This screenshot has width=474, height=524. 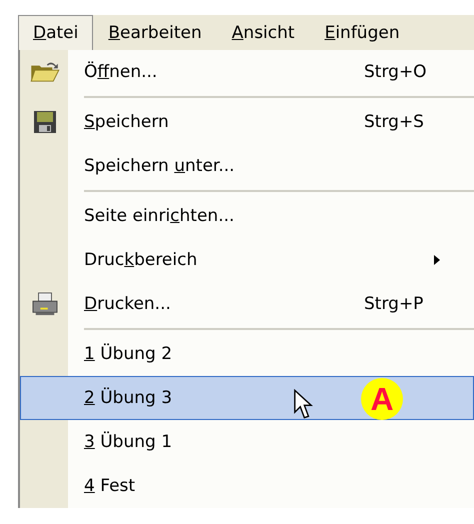 I want to click on menu-item: 3 Übung 1, so click(x=247, y=442).